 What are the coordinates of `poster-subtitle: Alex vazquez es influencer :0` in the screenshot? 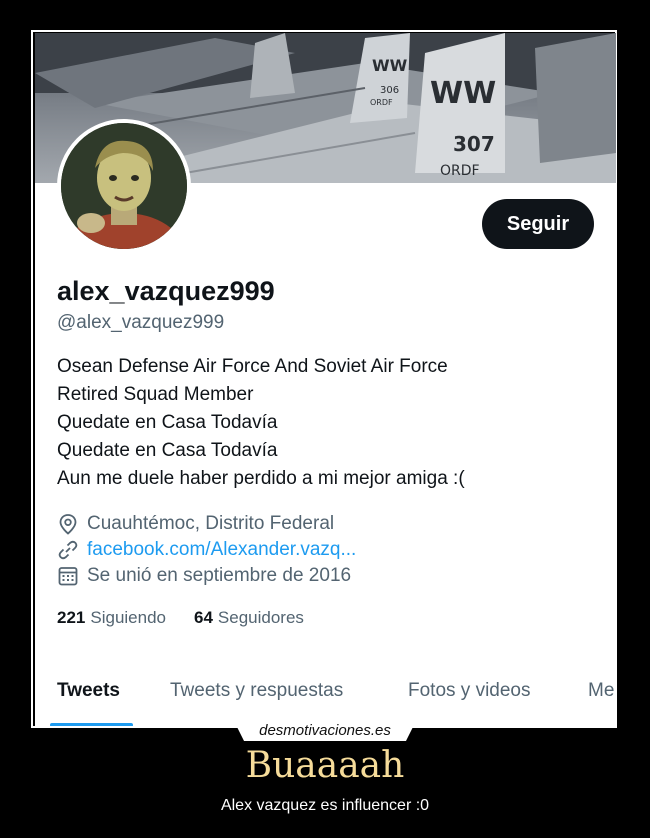 It's located at (325, 805).